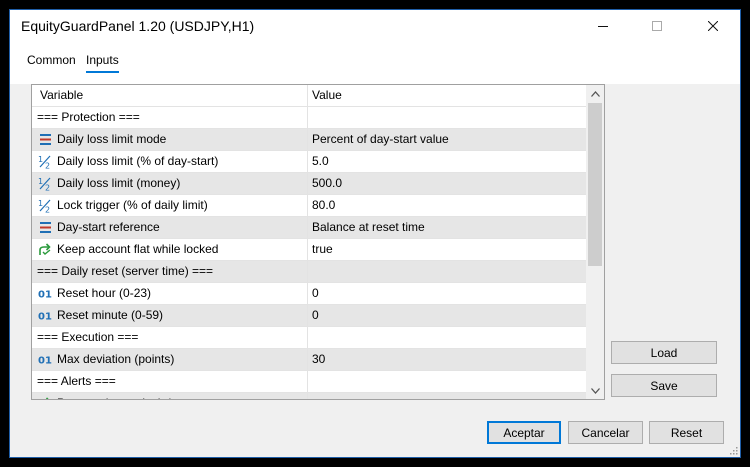 The width and height of the screenshot is (750, 467). I want to click on scroll-up-button, so click(595, 93).